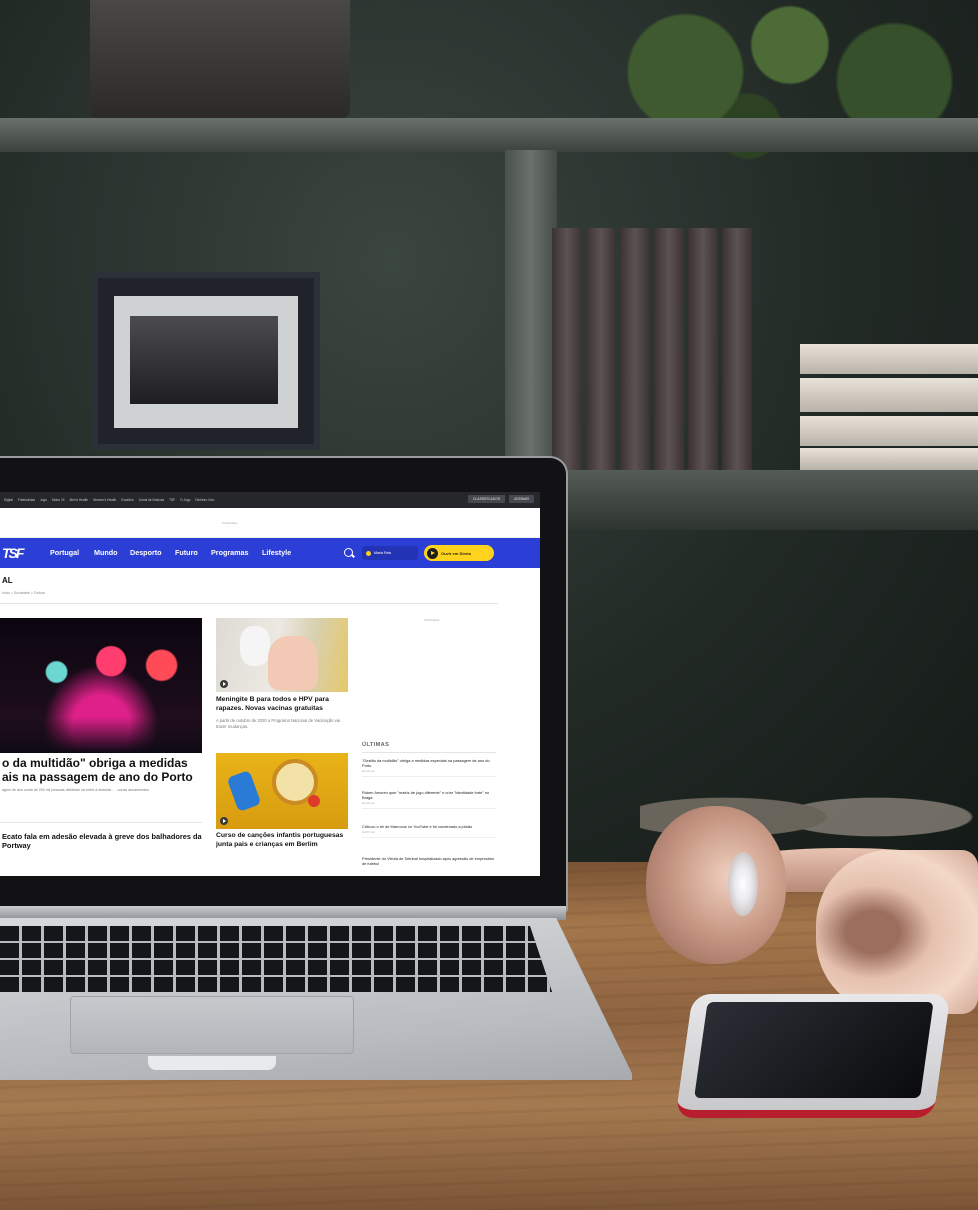  Describe the element at coordinates (368, 832) in the screenshot. I see `latest-time: Há 57 min` at that location.